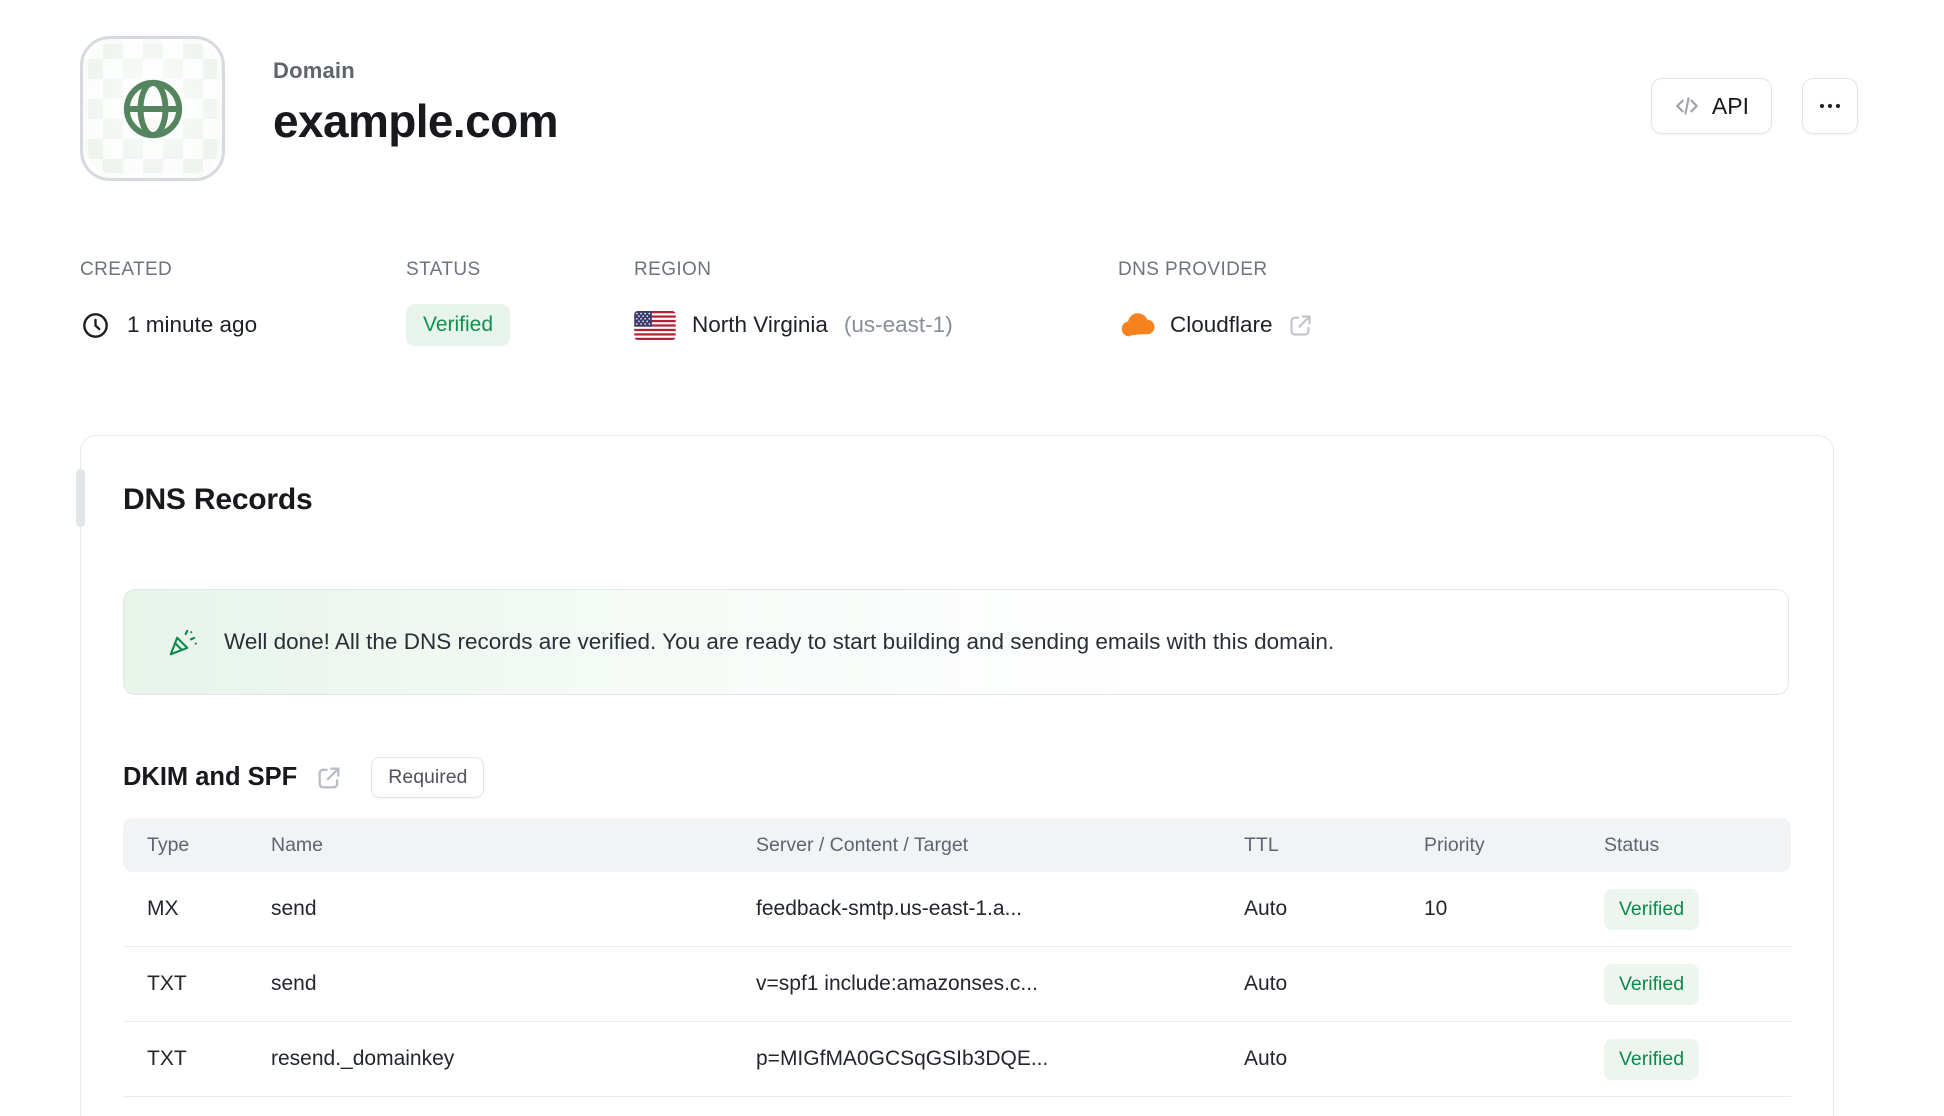 The height and width of the screenshot is (1116, 1944). What do you see at coordinates (80, 498) in the screenshot?
I see `section-anchor-pill` at bounding box center [80, 498].